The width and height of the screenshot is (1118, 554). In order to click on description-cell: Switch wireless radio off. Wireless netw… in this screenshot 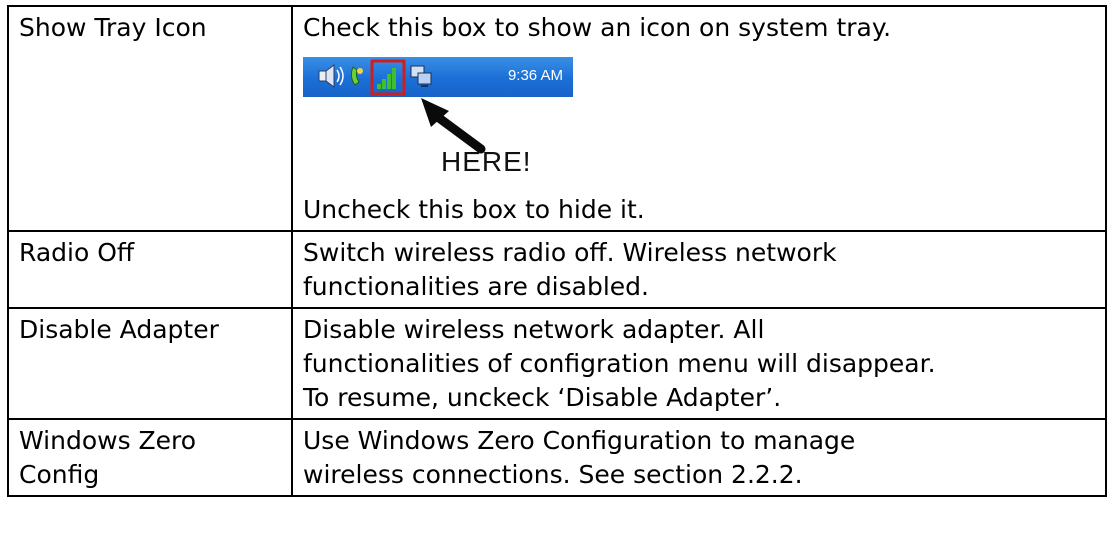, I will do `click(699, 269)`.